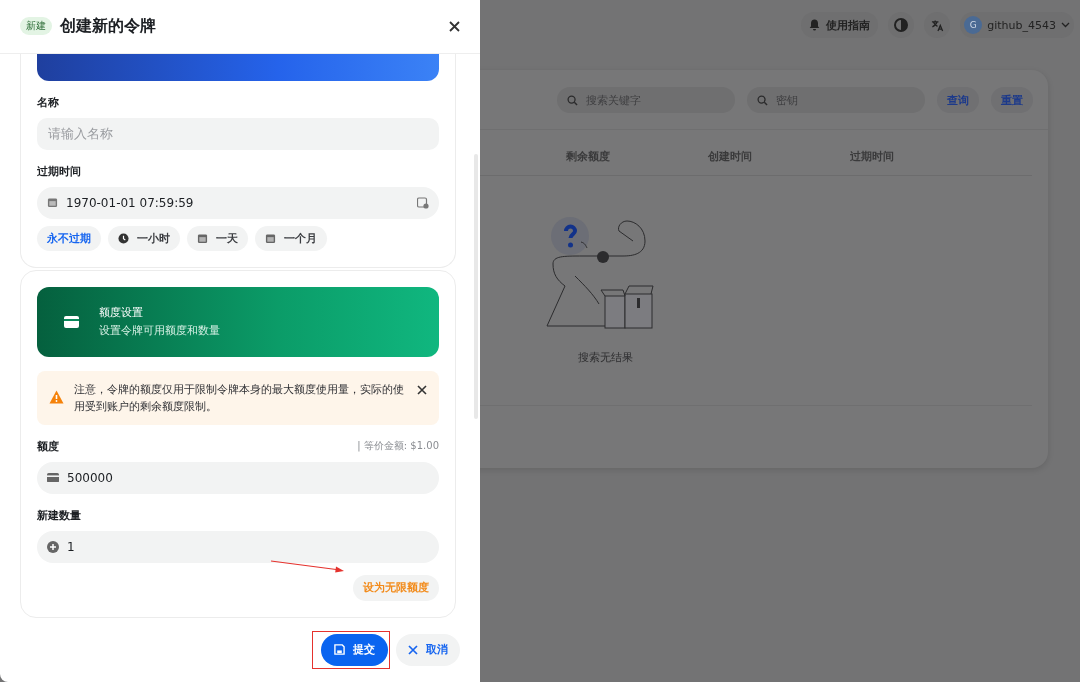 The image size is (1080, 682). Describe the element at coordinates (239, 398) in the screenshot. I see `notice-text: 注意，令牌的额度仅用于限制令牌本身的最大额度使用量，实际的使用受到账户的剩余额度限制。` at that location.